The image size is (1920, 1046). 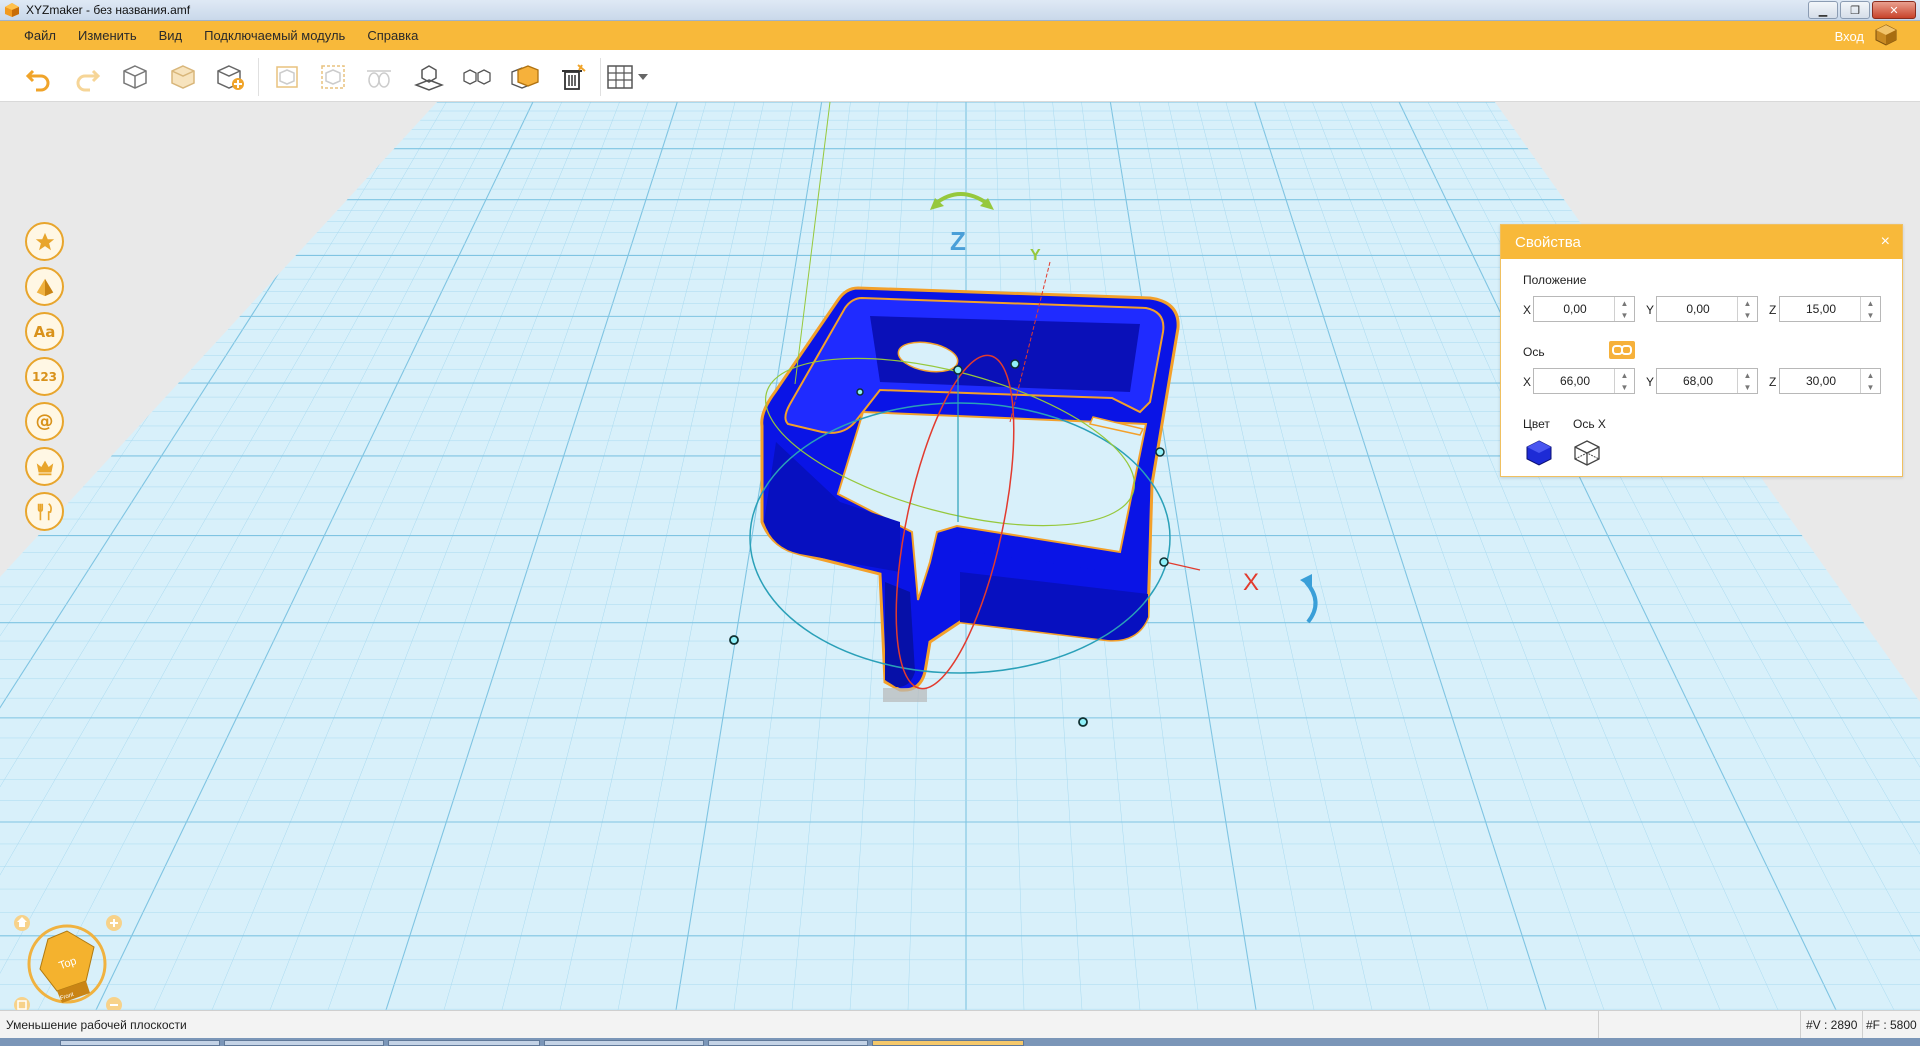 What do you see at coordinates (1894, 10) in the screenshot?
I see `close-button: ✕` at bounding box center [1894, 10].